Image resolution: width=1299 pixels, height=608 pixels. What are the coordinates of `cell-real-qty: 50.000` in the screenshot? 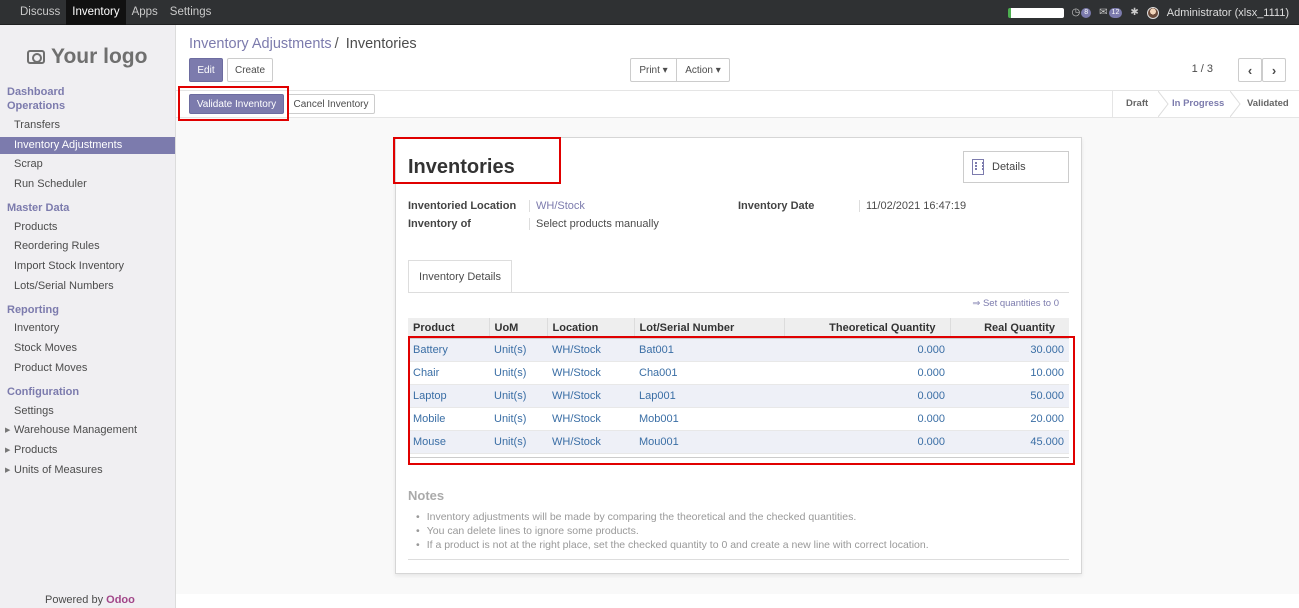 It's located at (1009, 396).